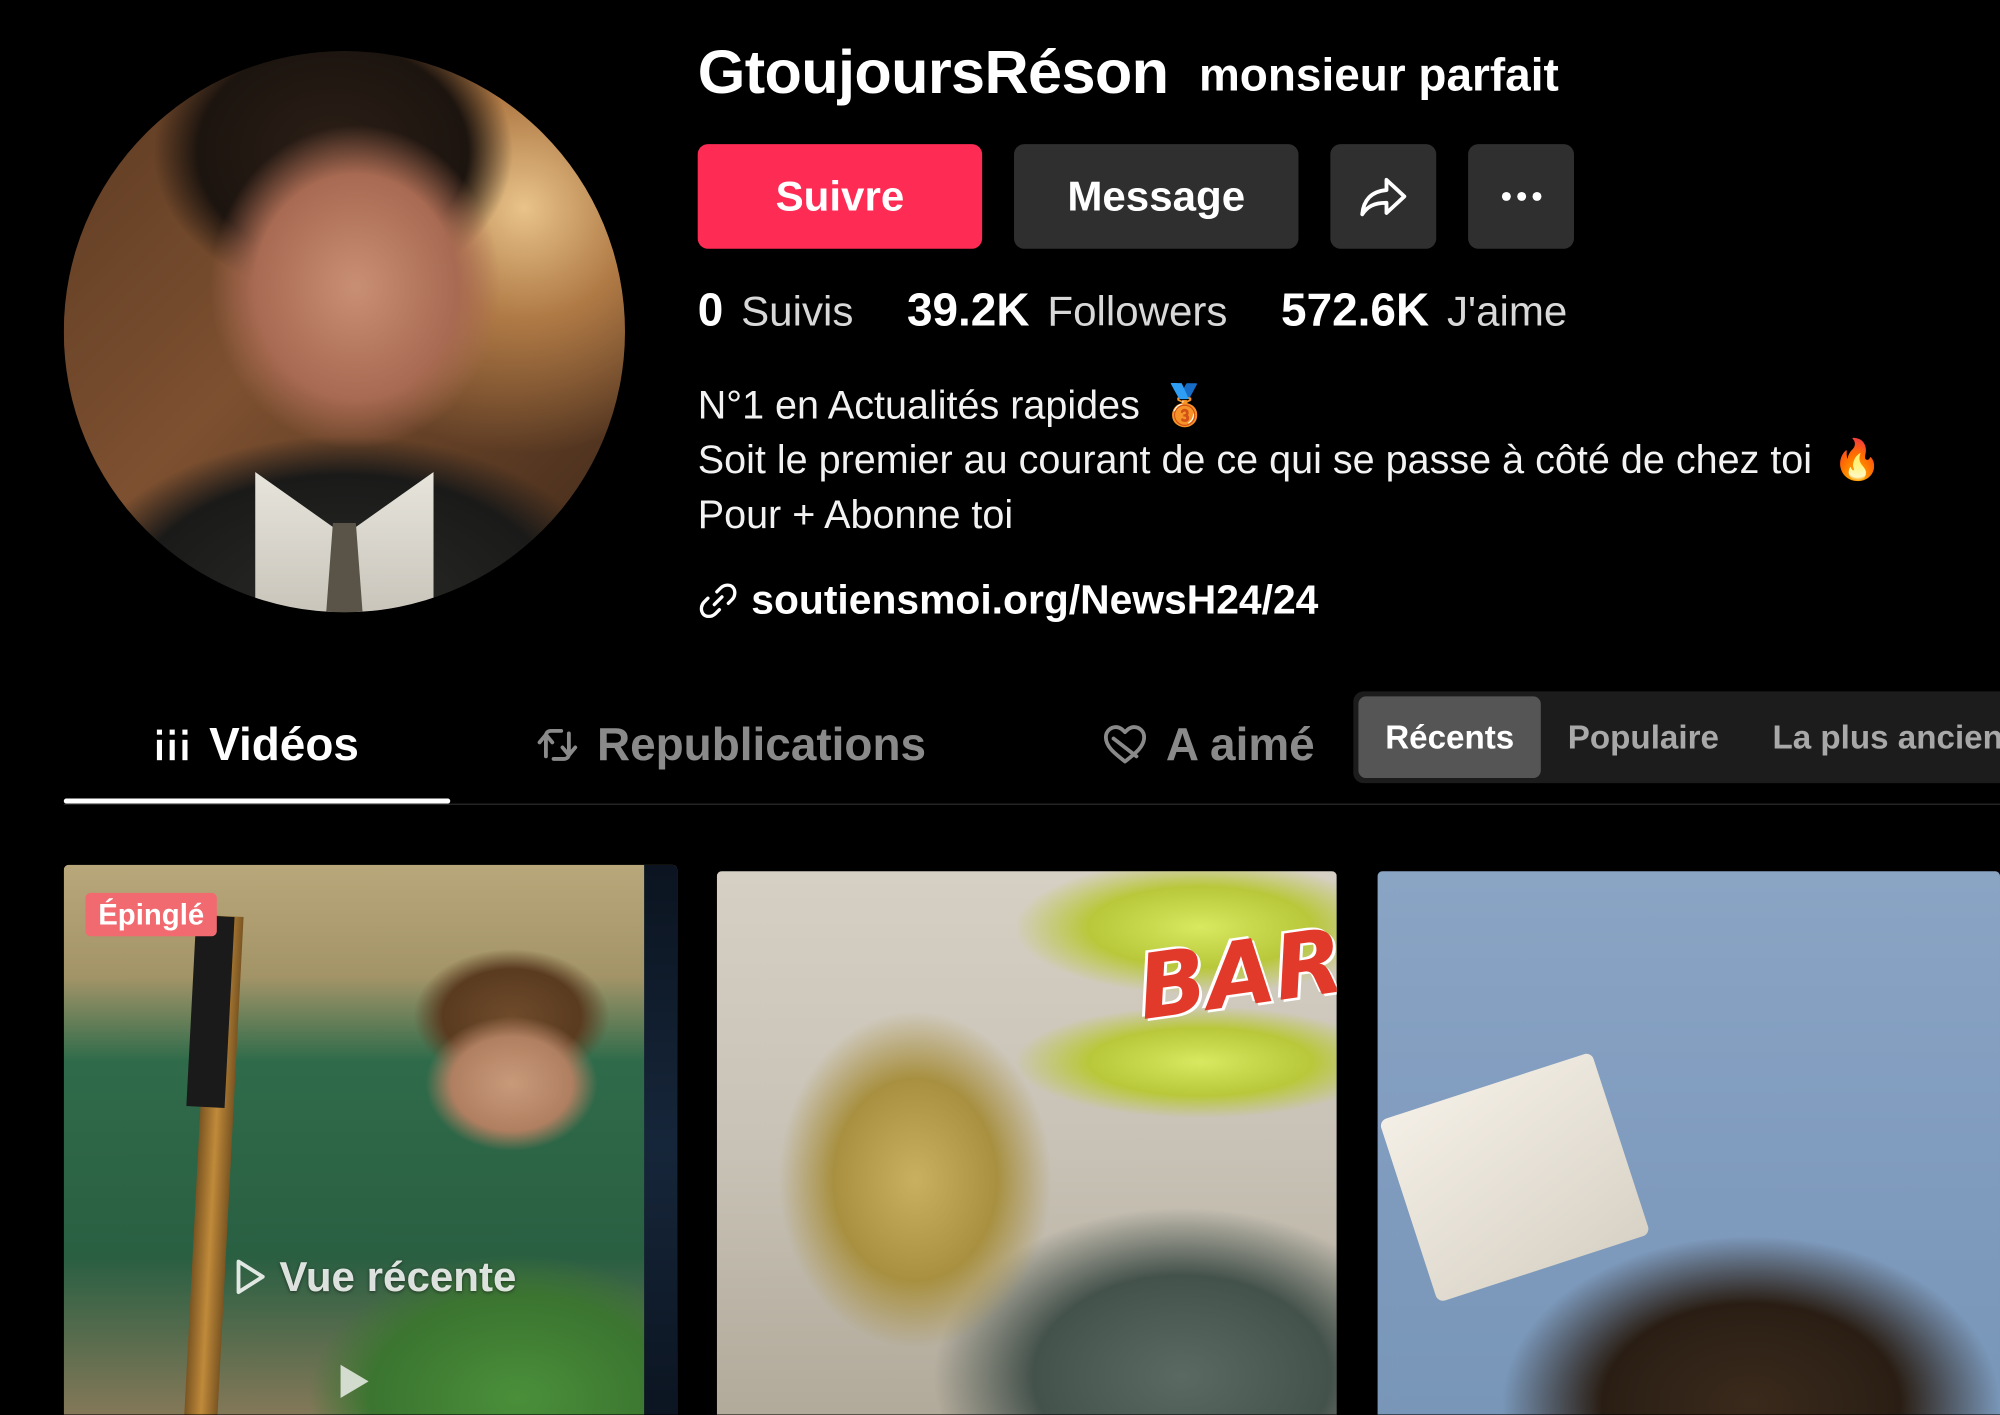  Describe the element at coordinates (1378, 74) in the screenshot. I see `nickname: monsieur parfait` at that location.